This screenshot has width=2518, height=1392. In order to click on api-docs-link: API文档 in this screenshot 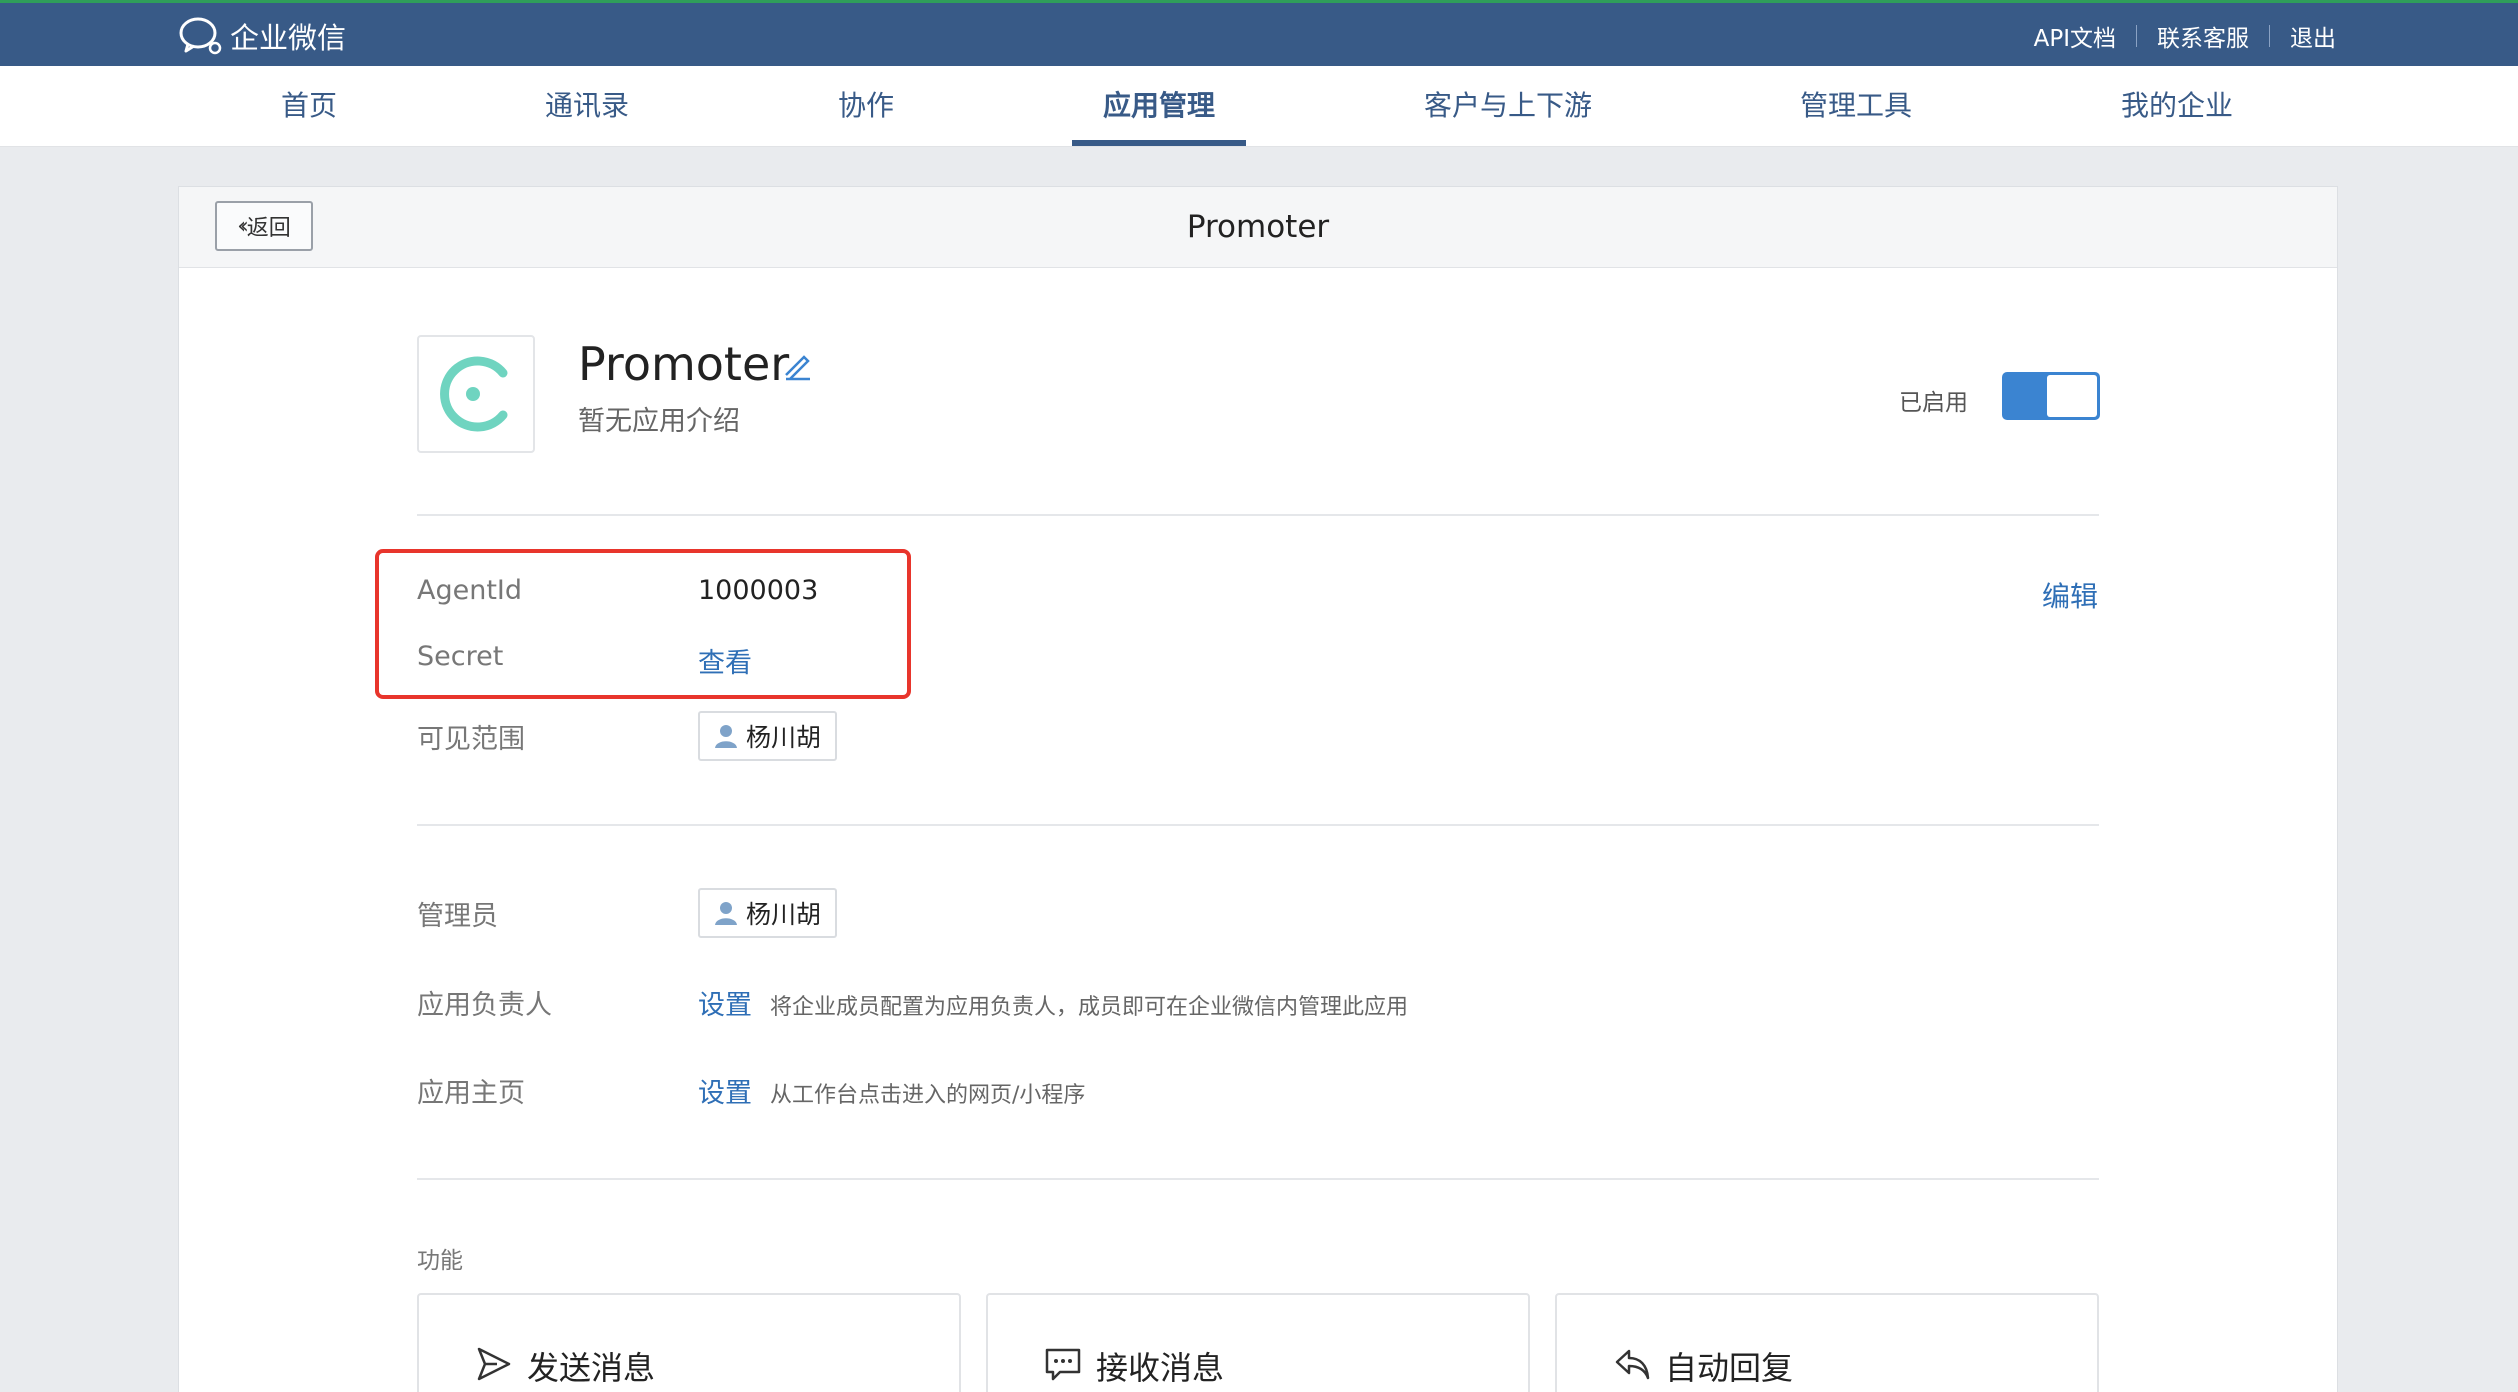, I will do `click(2075, 36)`.